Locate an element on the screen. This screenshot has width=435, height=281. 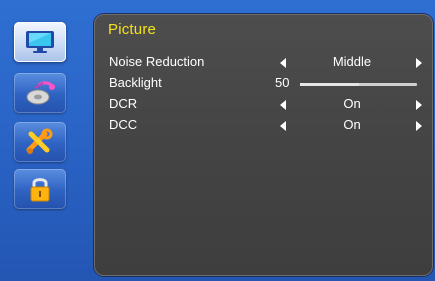
dcc-value: On is located at coordinates (352, 124).